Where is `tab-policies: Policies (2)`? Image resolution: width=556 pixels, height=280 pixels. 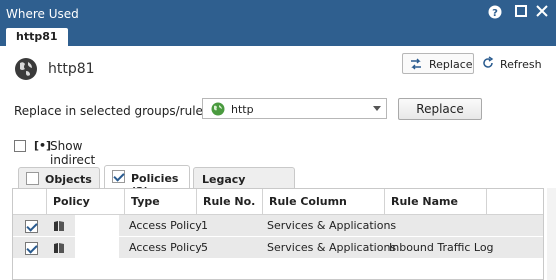 tab-policies: Policies (2) is located at coordinates (147, 181).